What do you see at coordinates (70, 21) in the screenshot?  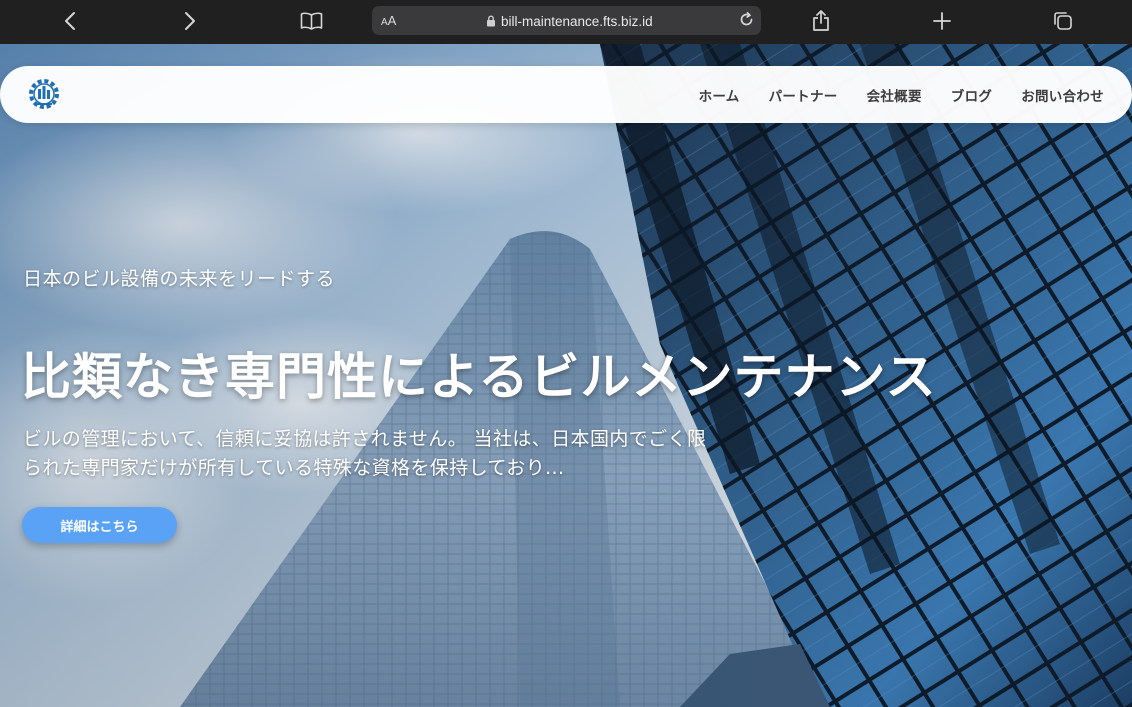 I see `back-icon` at bounding box center [70, 21].